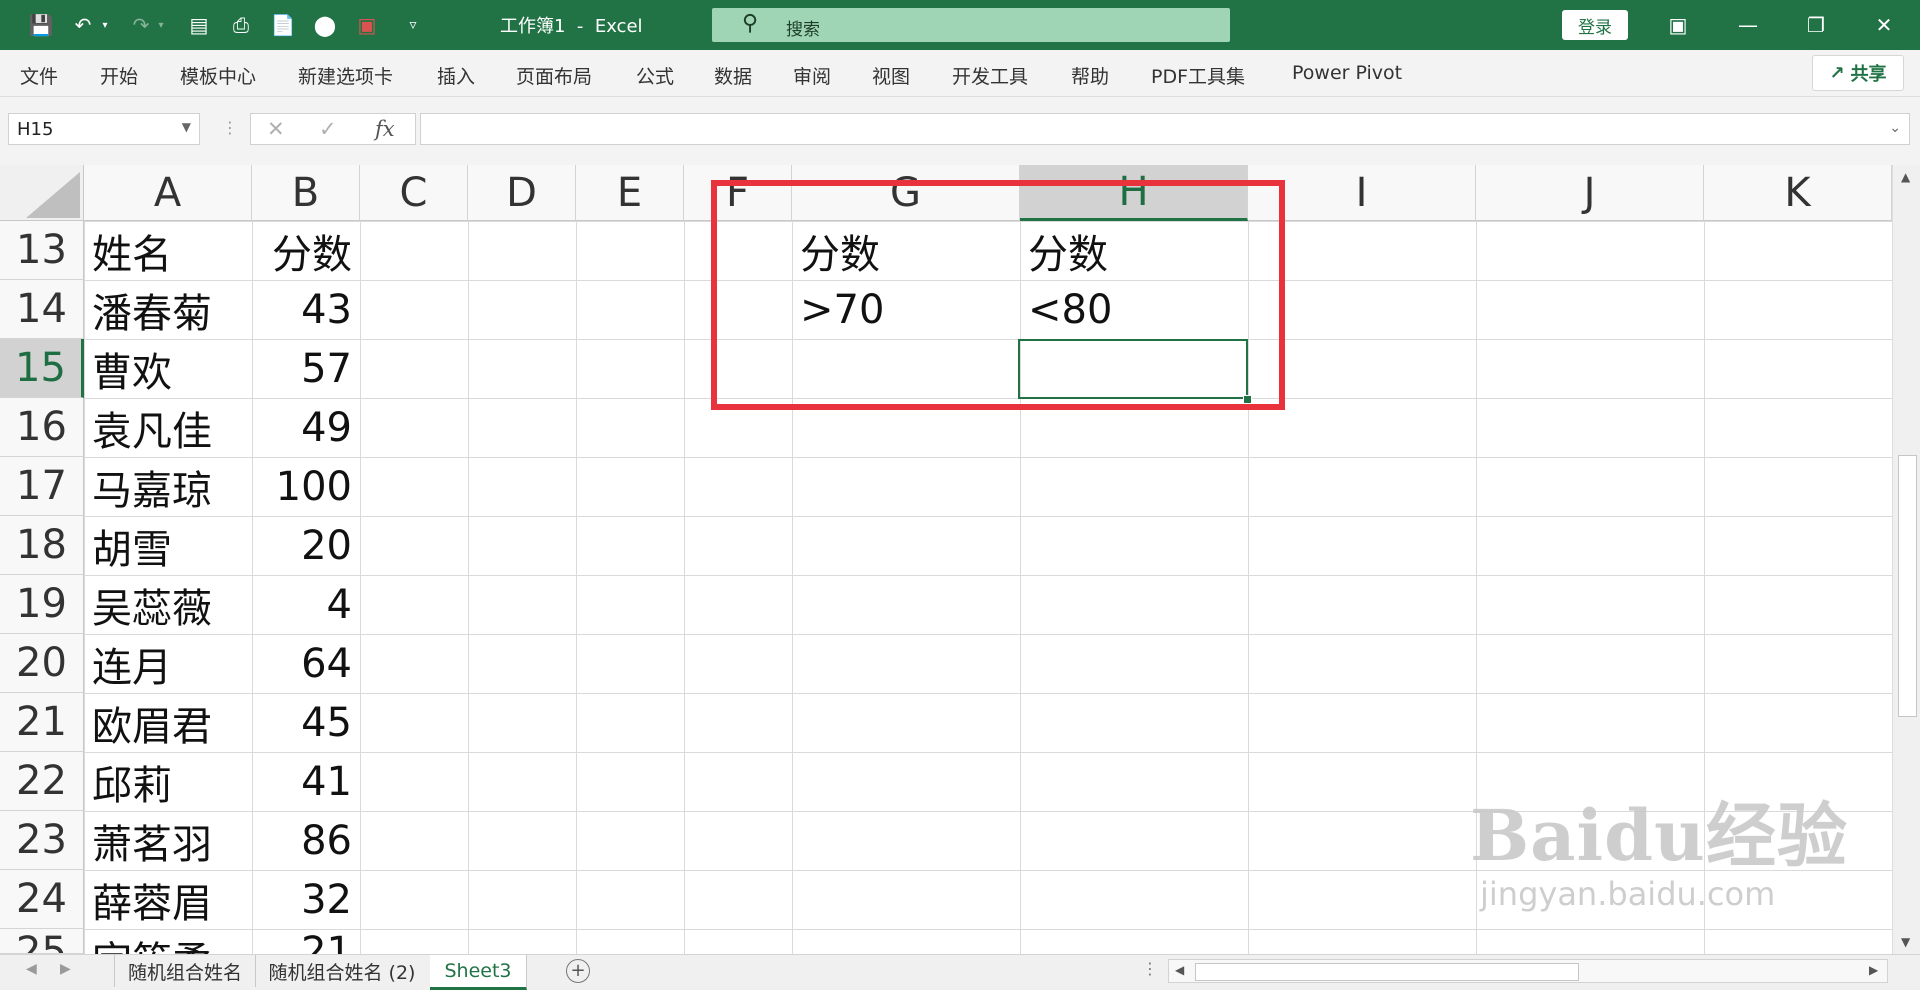  What do you see at coordinates (42, 781) in the screenshot?
I see `row-header-22: 22` at bounding box center [42, 781].